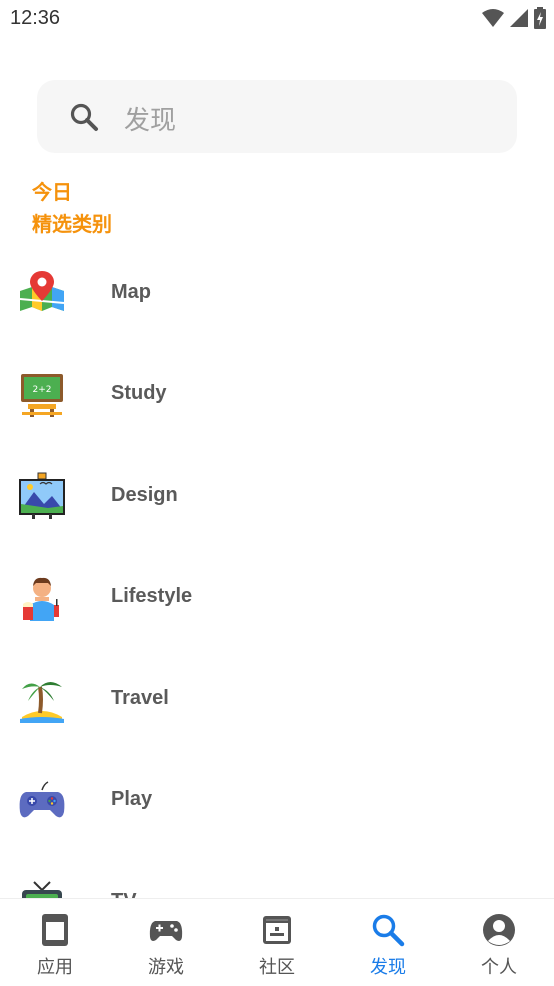 The width and height of the screenshot is (554, 986). Describe the element at coordinates (131, 292) in the screenshot. I see `category-label: Map` at that location.